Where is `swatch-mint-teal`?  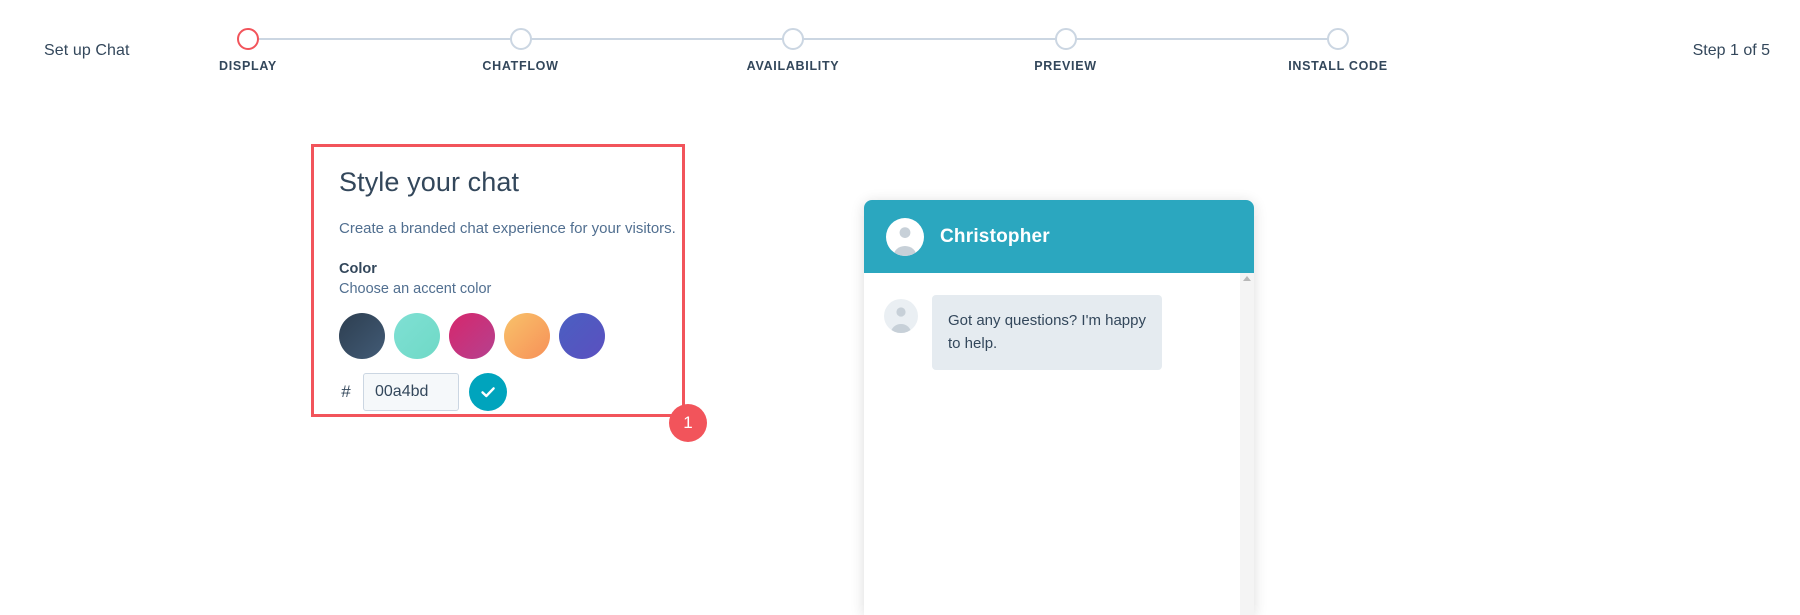 swatch-mint-teal is located at coordinates (417, 336).